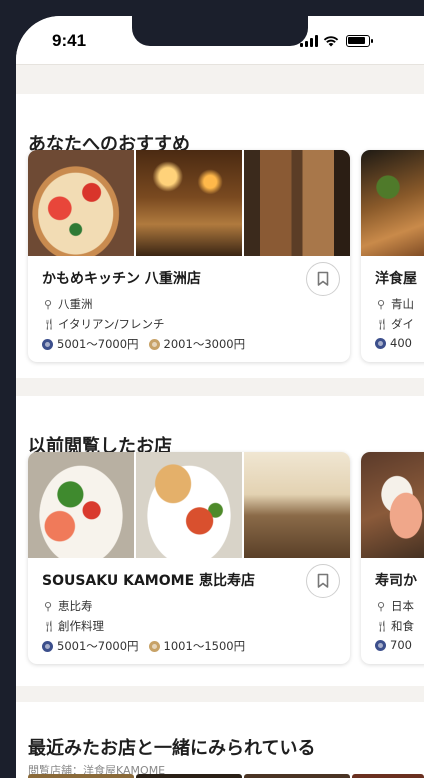 This screenshot has height=778, width=424. Describe the element at coordinates (402, 324) in the screenshot. I see `genre-text: ダイ` at that location.